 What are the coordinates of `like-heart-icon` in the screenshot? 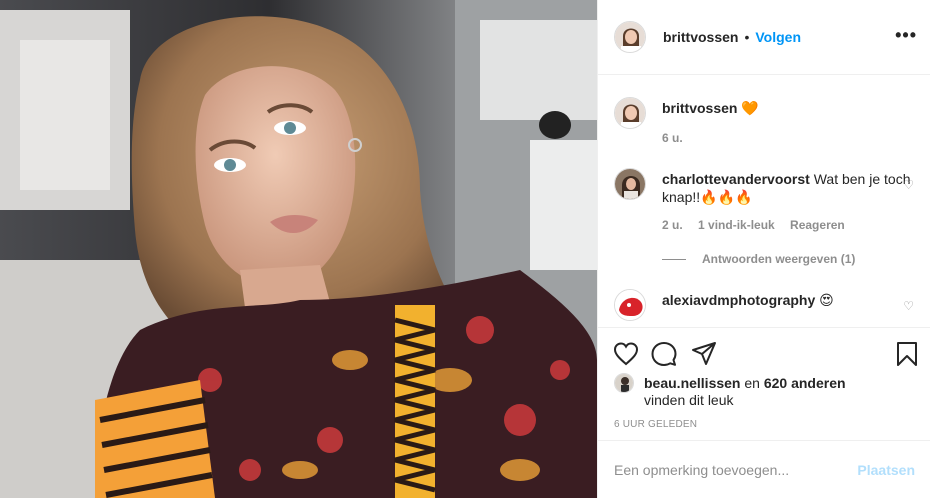 It's located at (626, 354).